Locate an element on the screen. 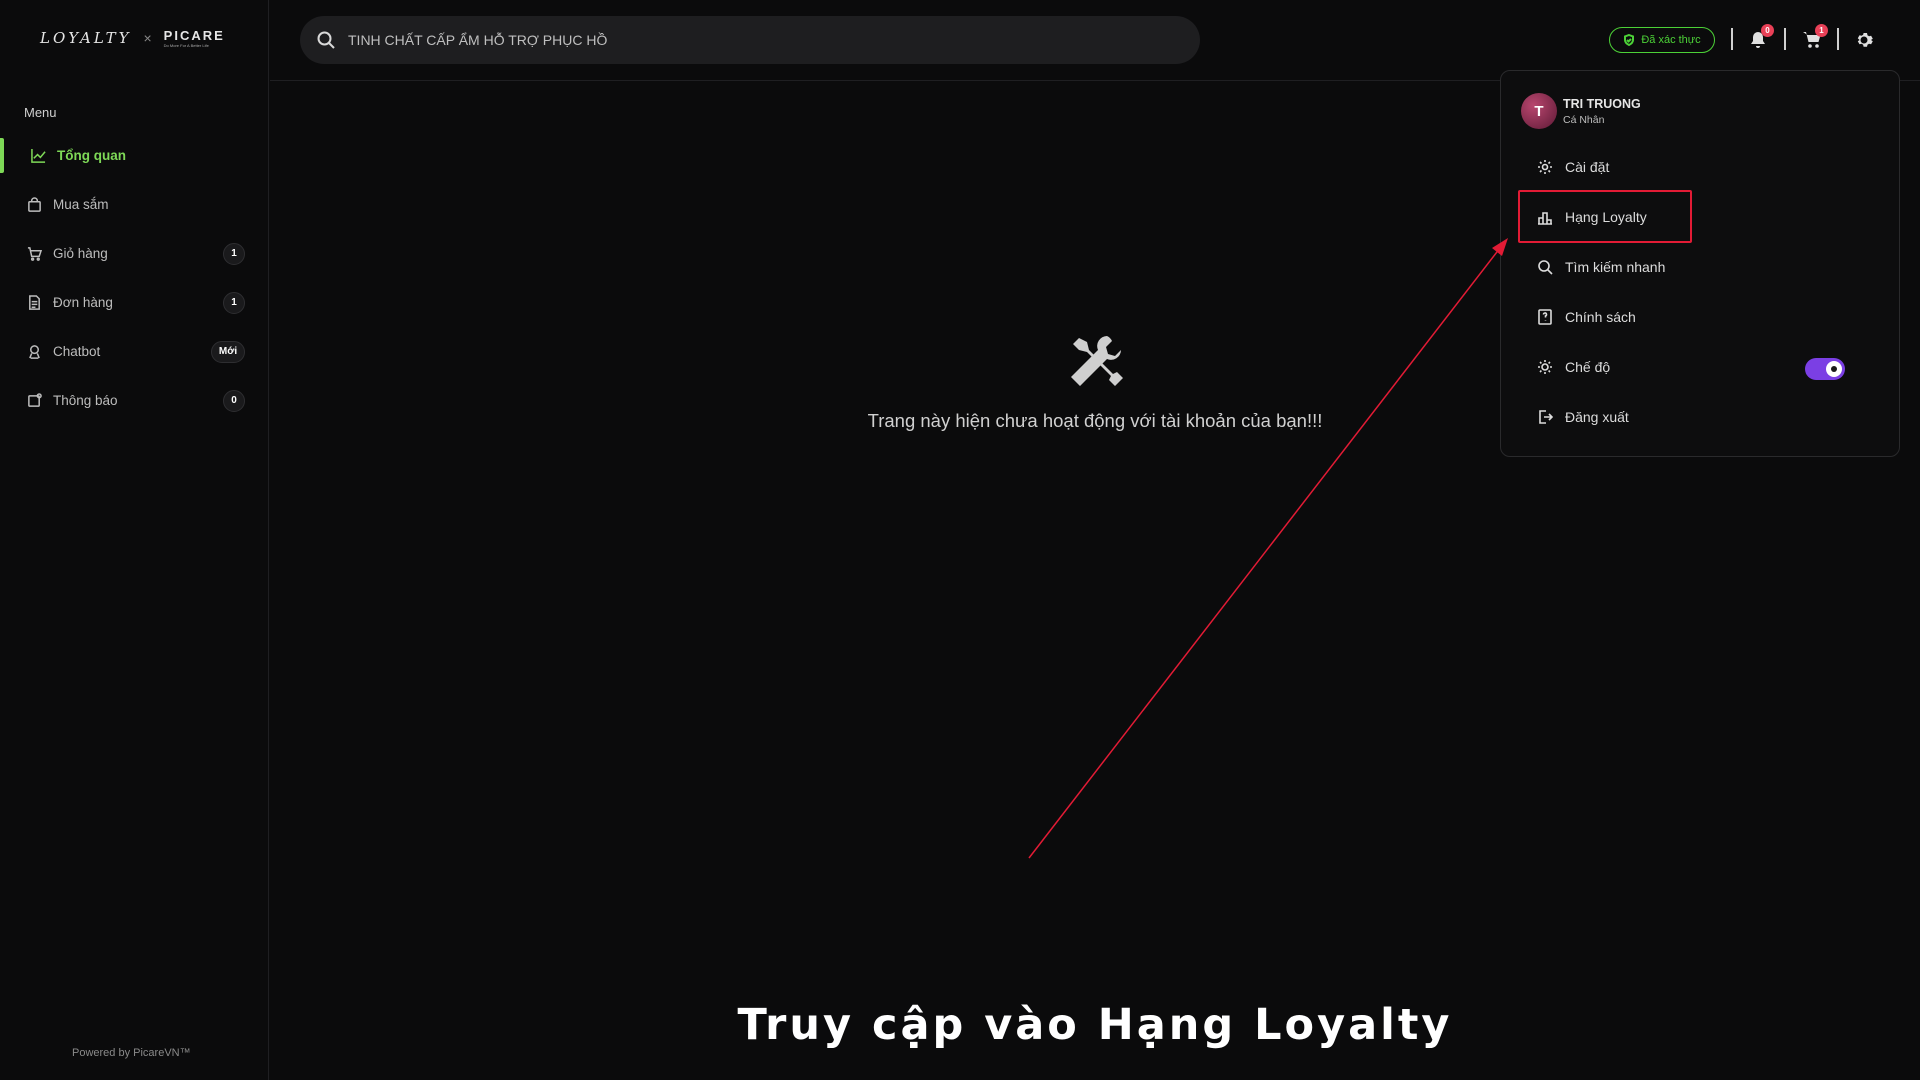 This screenshot has width=1920, height=1080. menu-item-label: Đăng xuất is located at coordinates (1597, 417).